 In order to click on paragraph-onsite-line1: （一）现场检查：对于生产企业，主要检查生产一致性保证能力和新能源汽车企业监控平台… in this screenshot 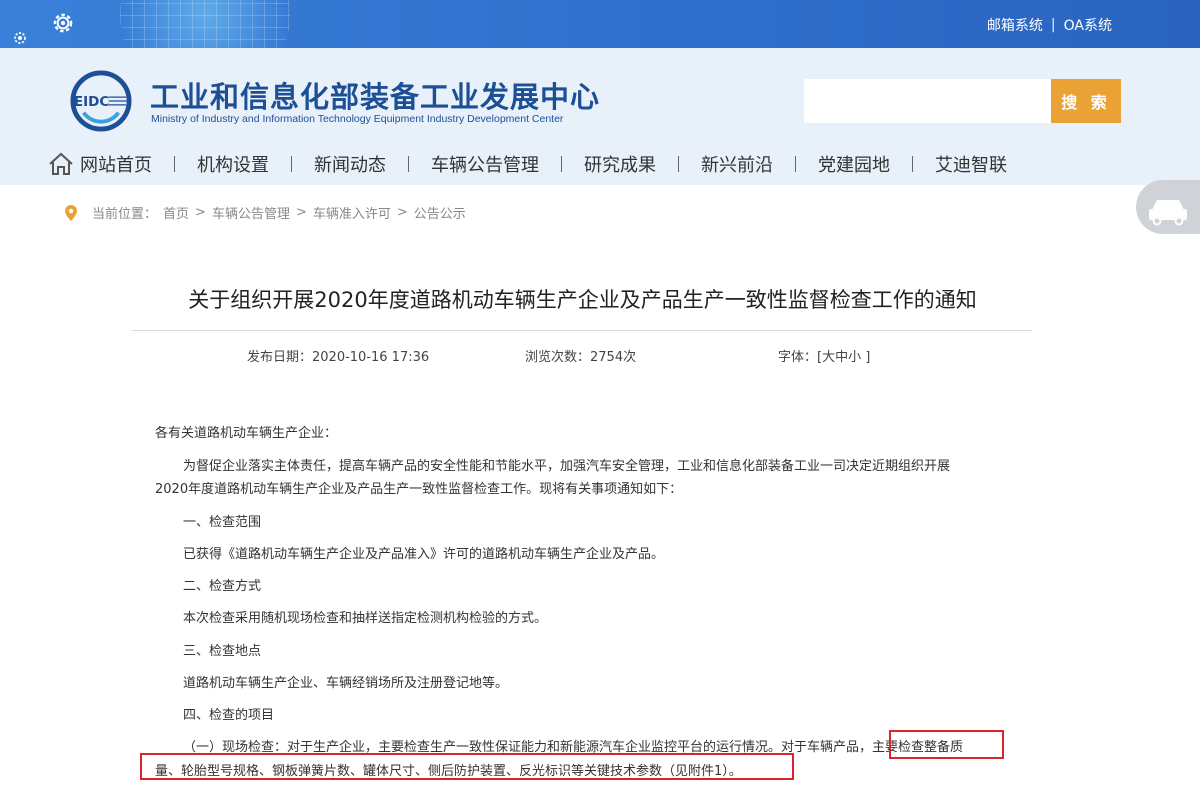, I will do `click(573, 747)`.